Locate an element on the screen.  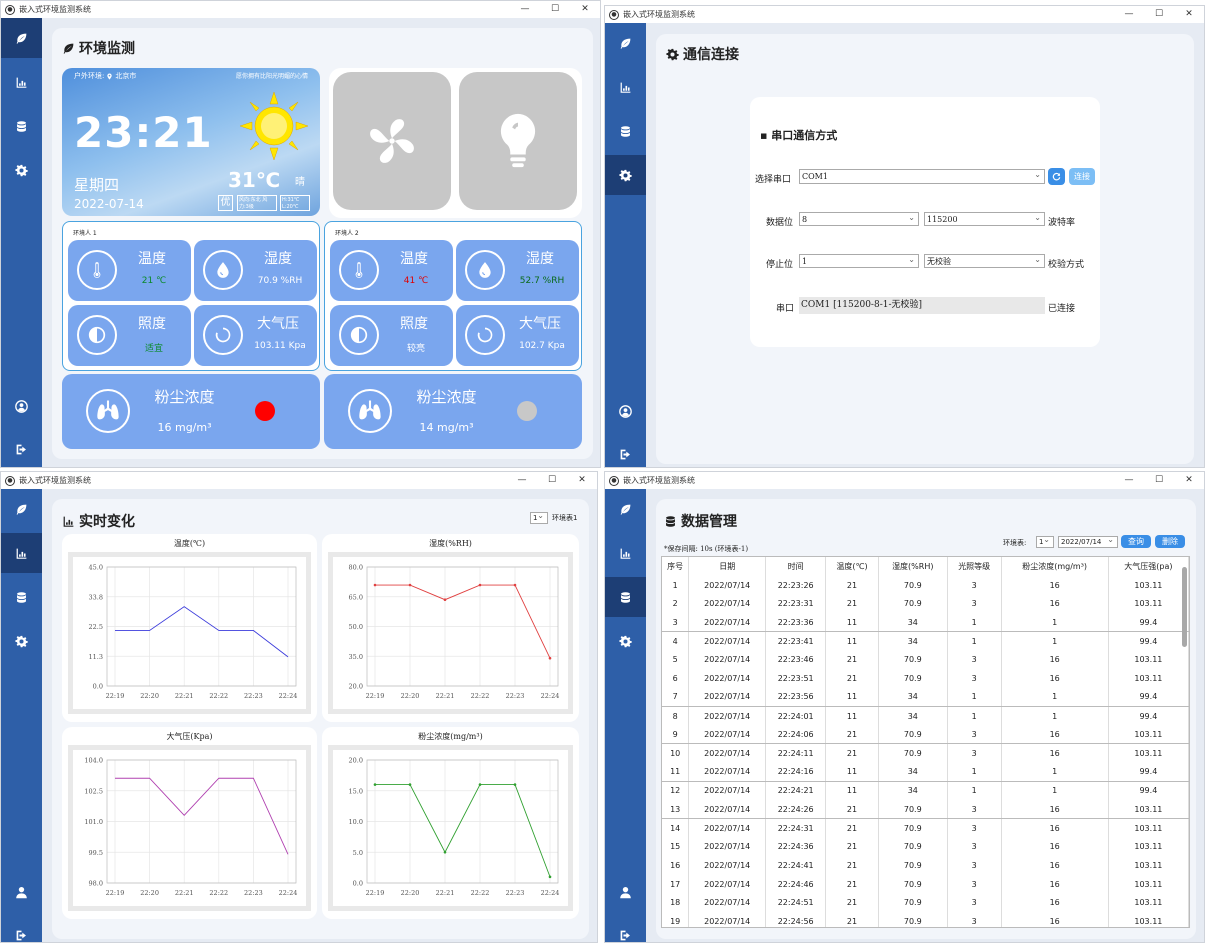
light-toggle is located at coordinates (518, 141).